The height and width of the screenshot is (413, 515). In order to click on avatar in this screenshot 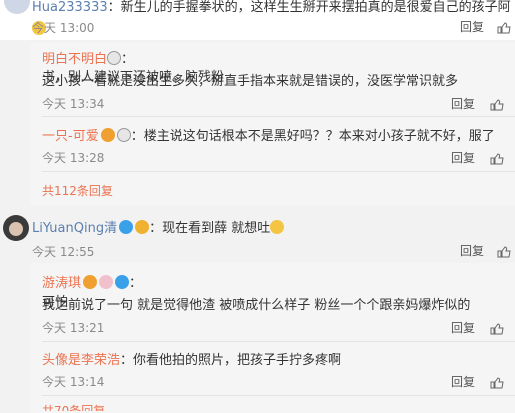, I will do `click(16, 228)`.